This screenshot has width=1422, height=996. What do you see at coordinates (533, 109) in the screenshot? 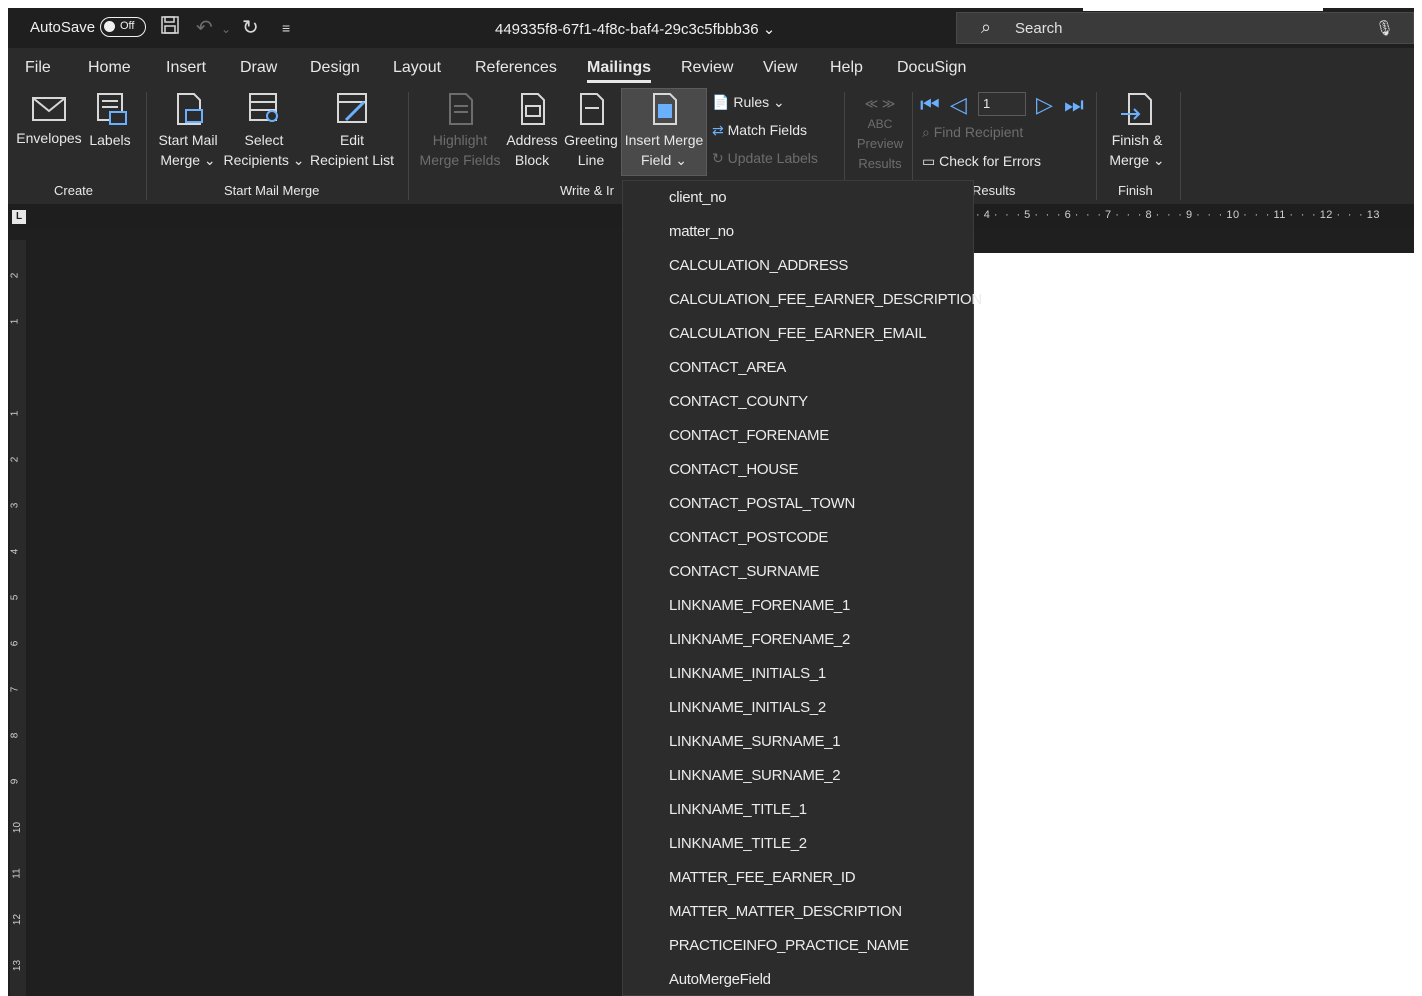
I see `address-block-icon` at bounding box center [533, 109].